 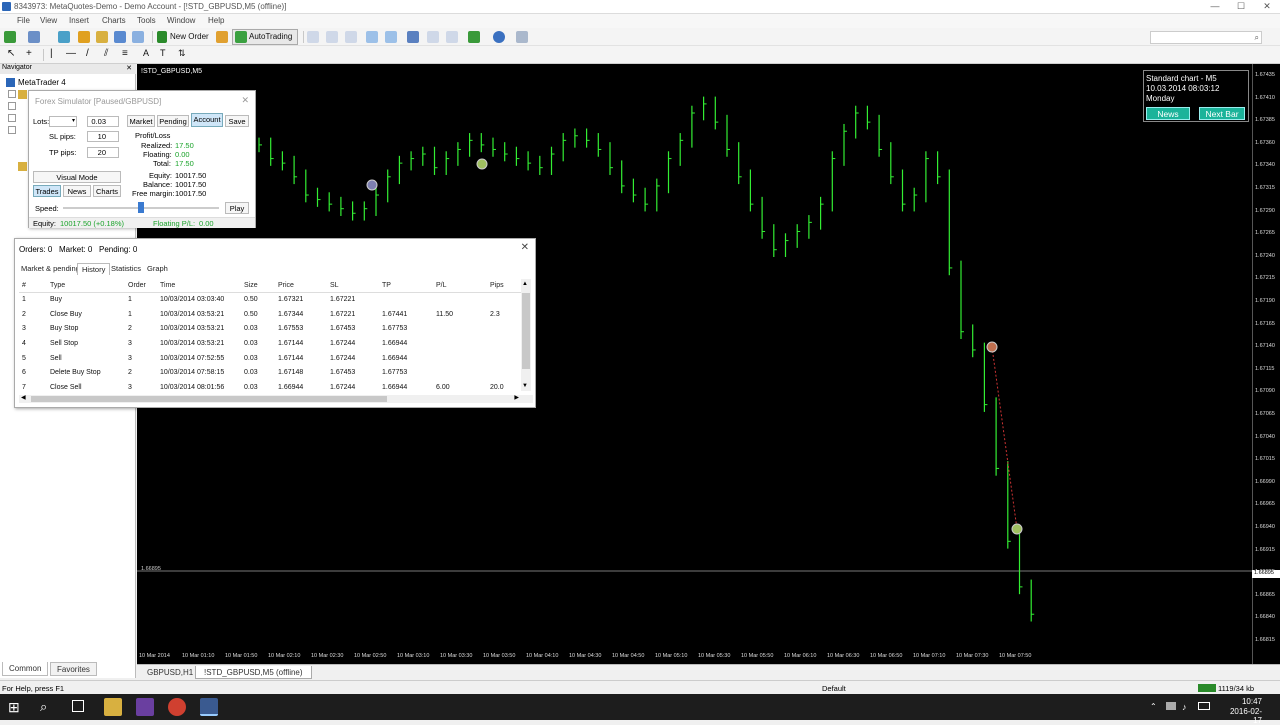 What do you see at coordinates (351, 37) in the screenshot?
I see `line-chart-icon` at bounding box center [351, 37].